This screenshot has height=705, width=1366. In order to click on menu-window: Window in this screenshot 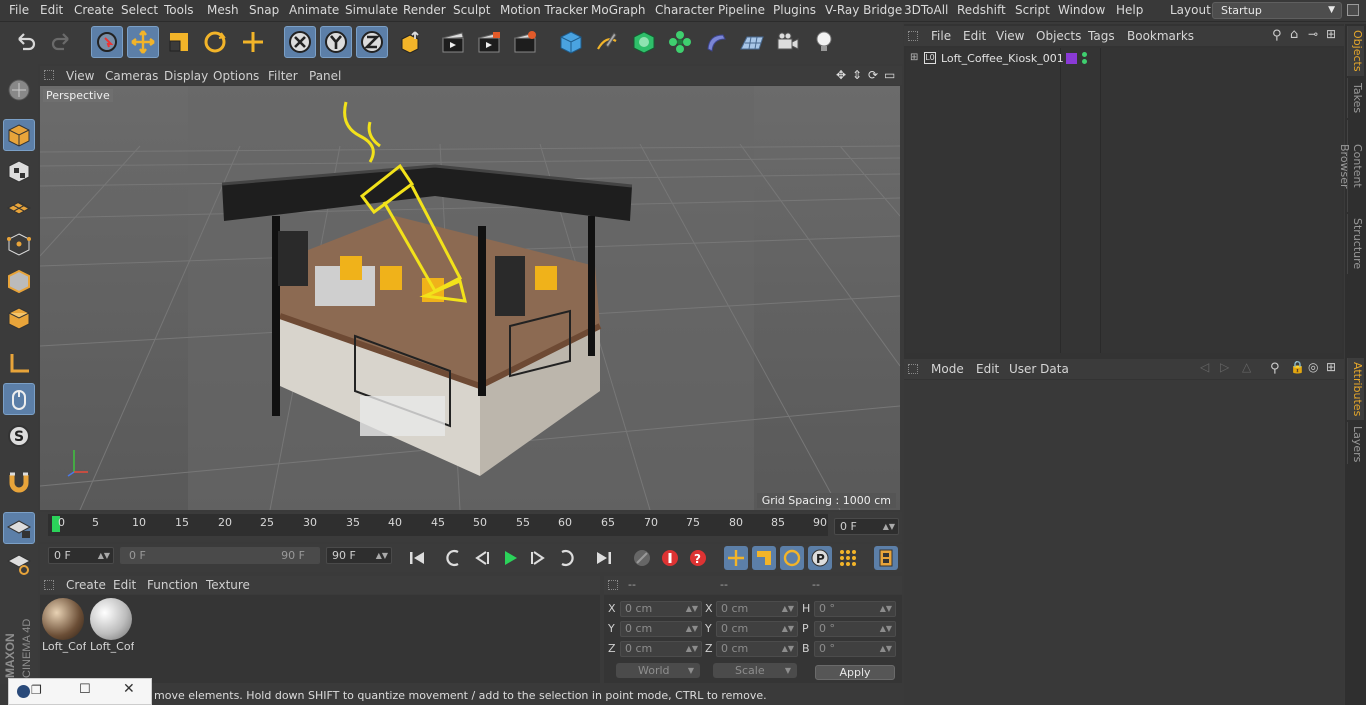, I will do `click(1081, 10)`.